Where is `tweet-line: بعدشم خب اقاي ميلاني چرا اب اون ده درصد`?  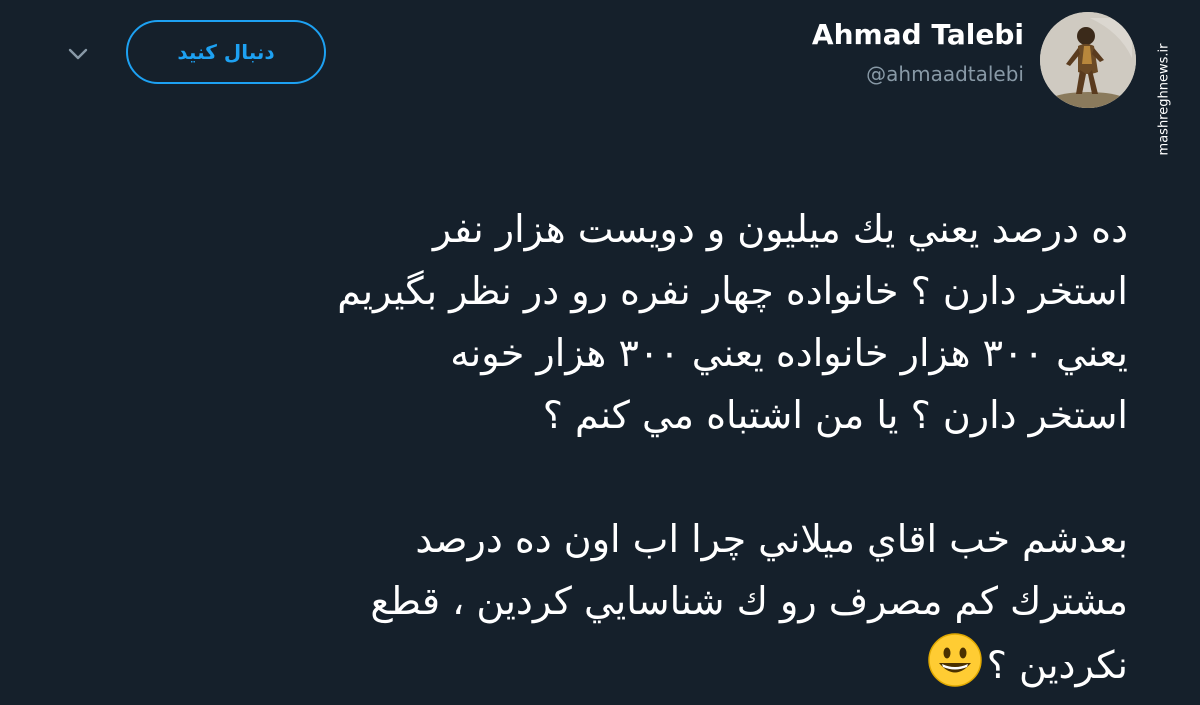
tweet-line: بعدشم خب اقاي ميلاني چرا اب اون ده درصد is located at coordinates (771, 539).